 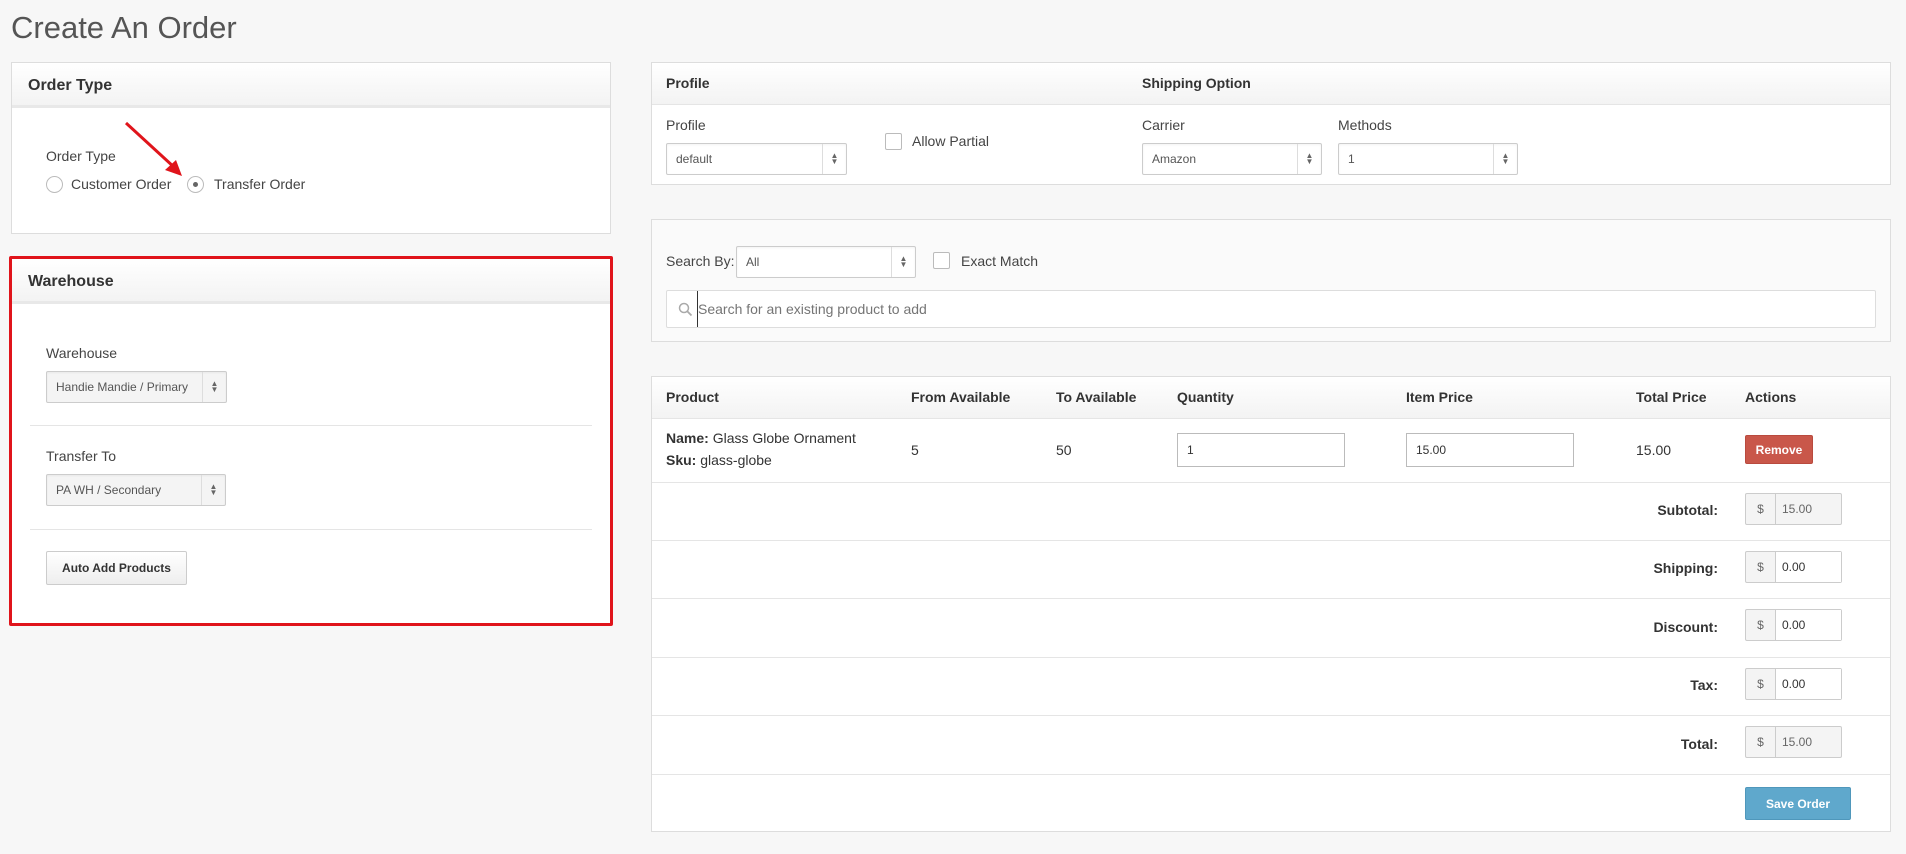 I want to click on profile-label: Profile, so click(x=686, y=125).